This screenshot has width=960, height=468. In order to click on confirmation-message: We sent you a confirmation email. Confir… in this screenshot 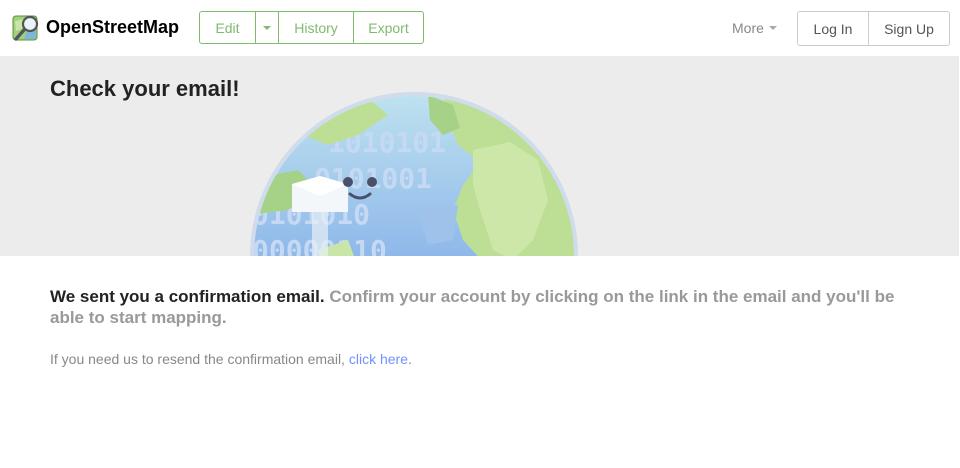, I will do `click(480, 307)`.